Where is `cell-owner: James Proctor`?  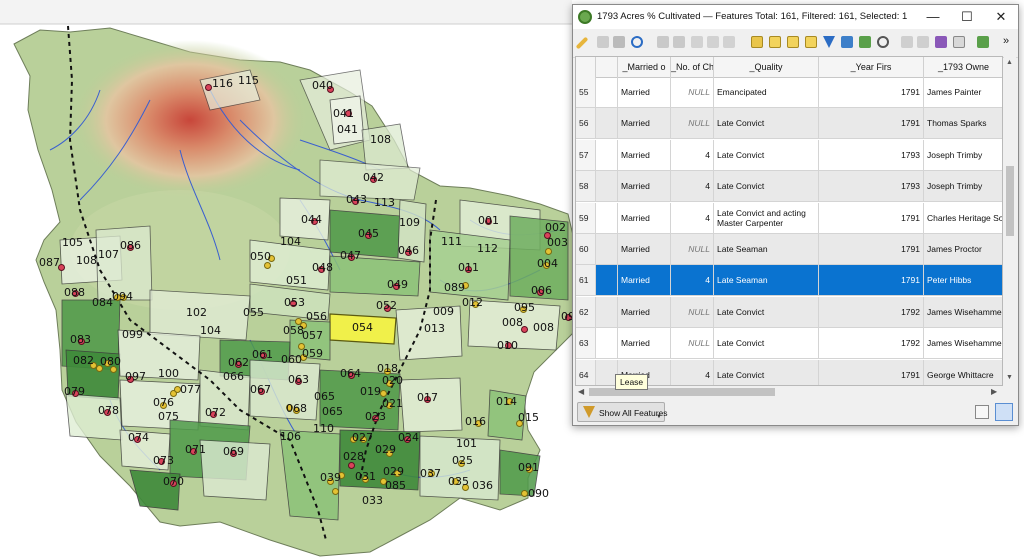 cell-owner: James Proctor is located at coordinates (963, 249).